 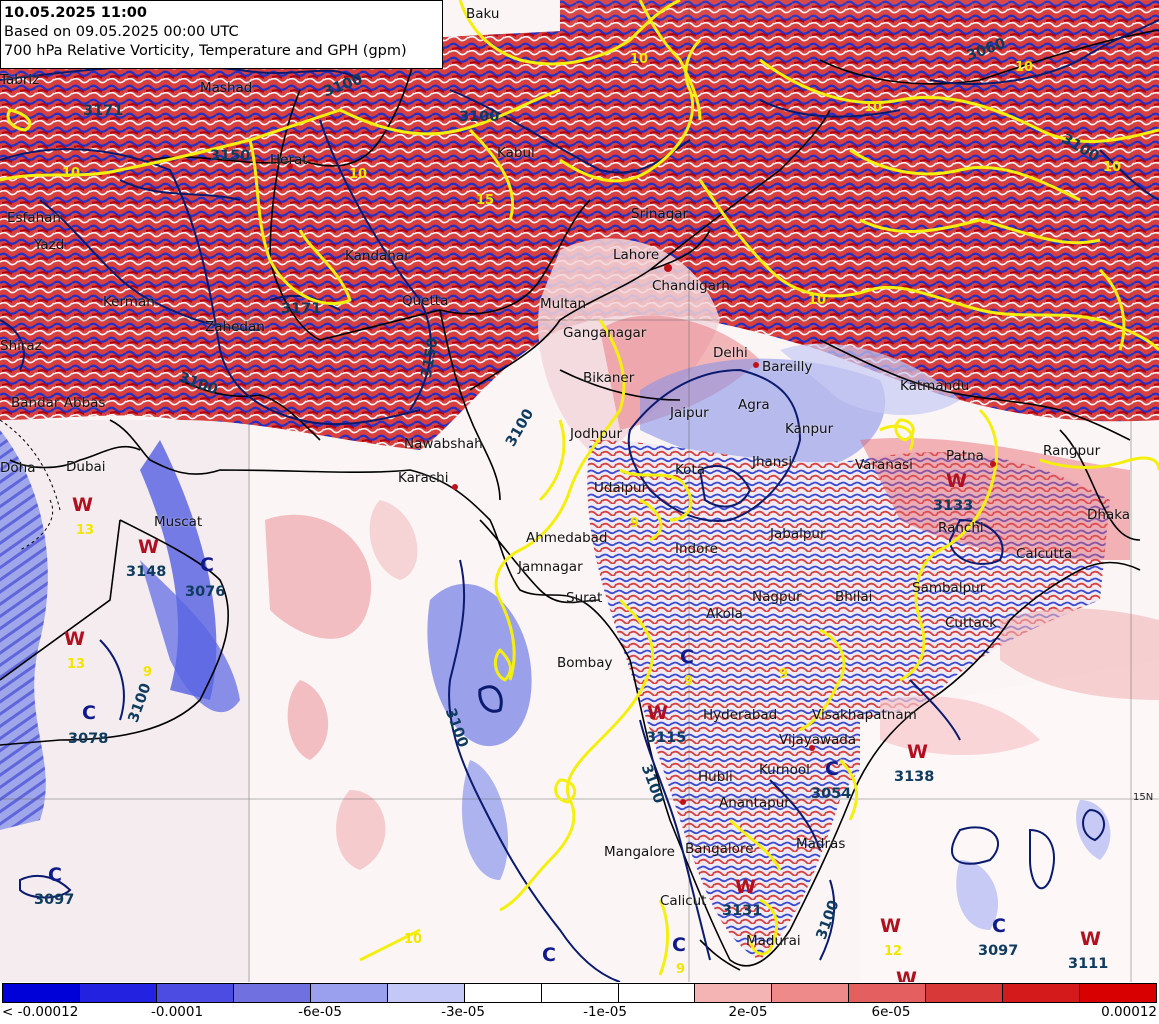 What do you see at coordinates (550, 567) in the screenshot?
I see `city-label: Jamnagar` at bounding box center [550, 567].